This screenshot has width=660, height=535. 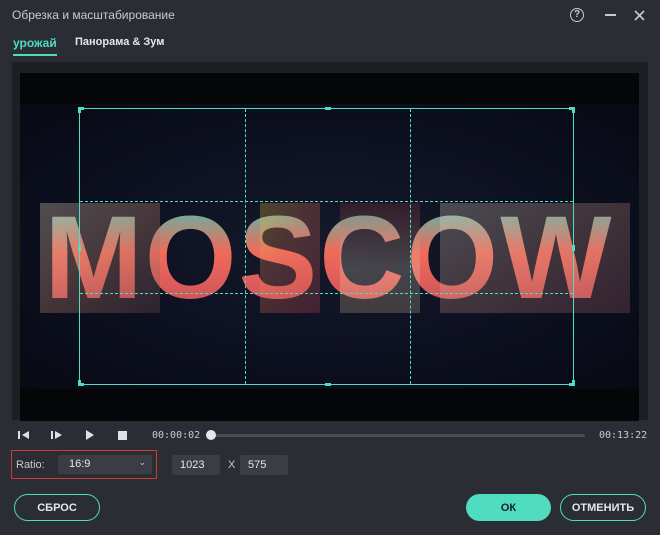 I want to click on timeline-scrubber, so click(x=397, y=435).